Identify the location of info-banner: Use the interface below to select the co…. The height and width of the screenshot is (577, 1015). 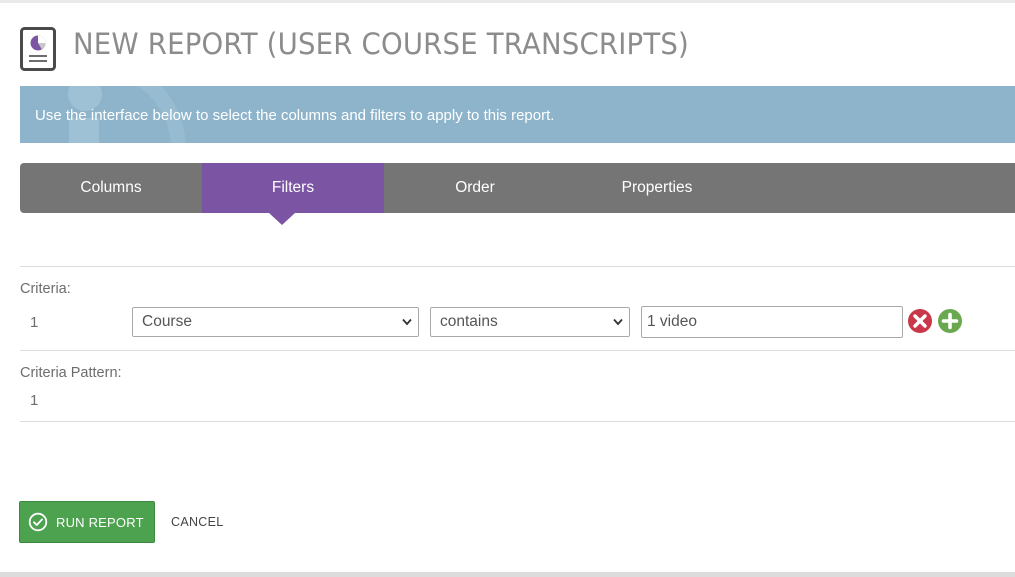
(517, 114).